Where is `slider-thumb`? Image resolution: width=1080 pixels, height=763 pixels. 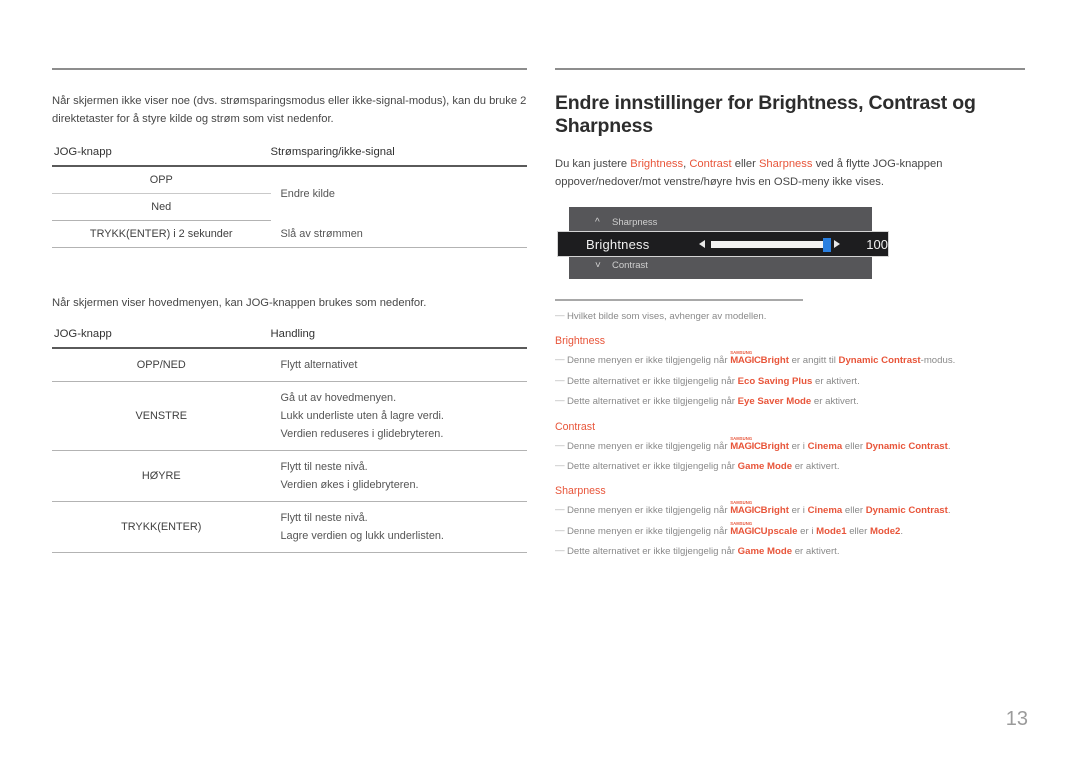 slider-thumb is located at coordinates (827, 244).